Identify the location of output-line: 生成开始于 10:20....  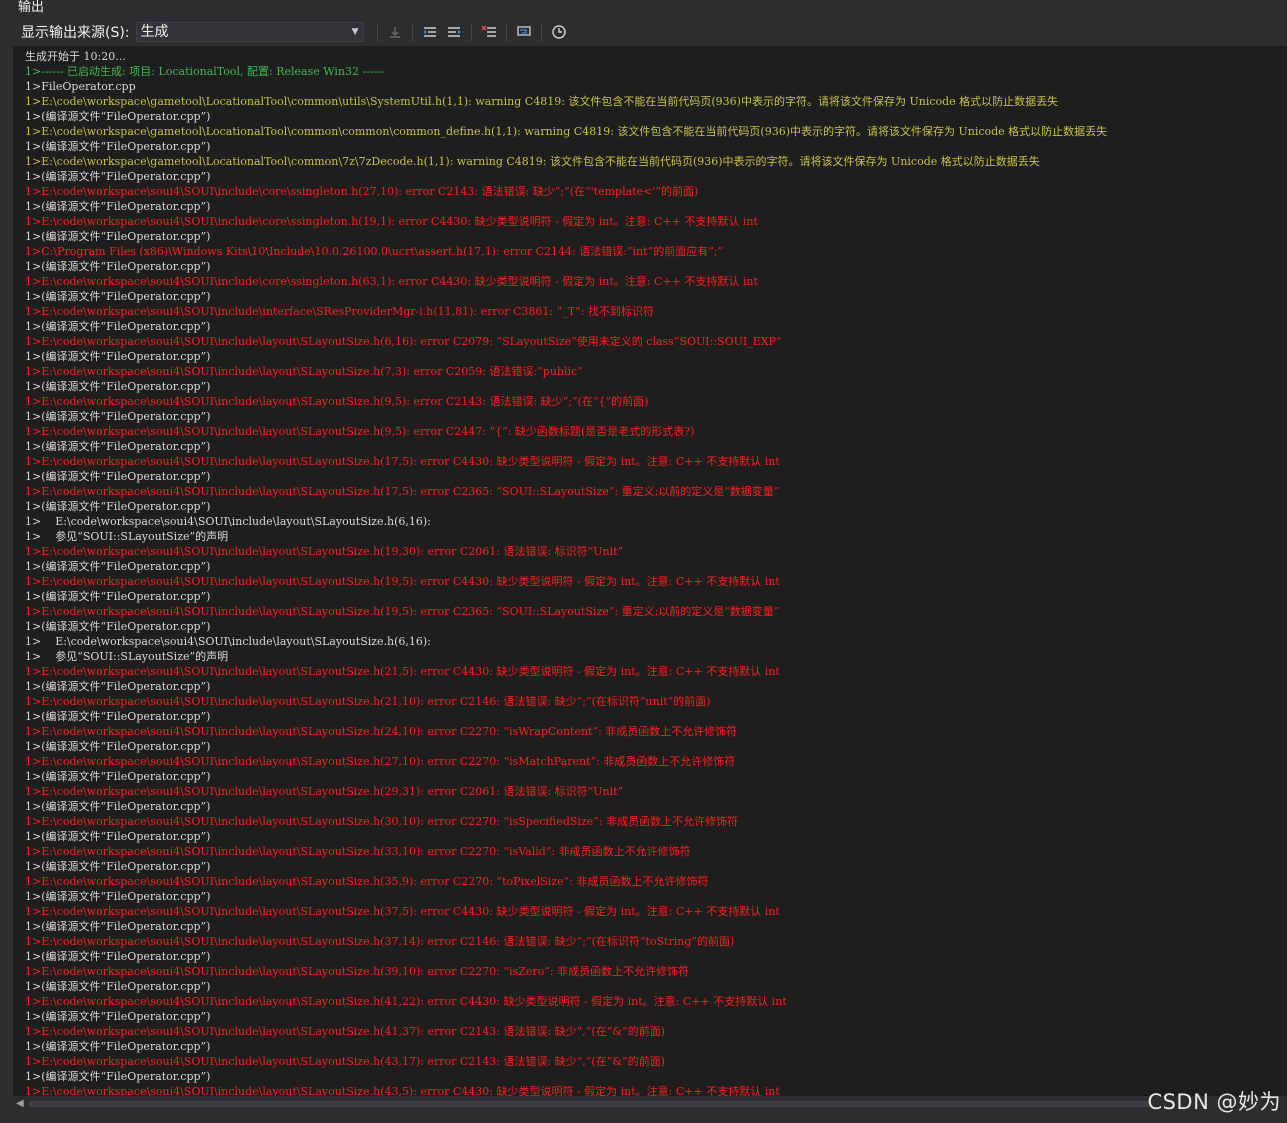
(566, 56).